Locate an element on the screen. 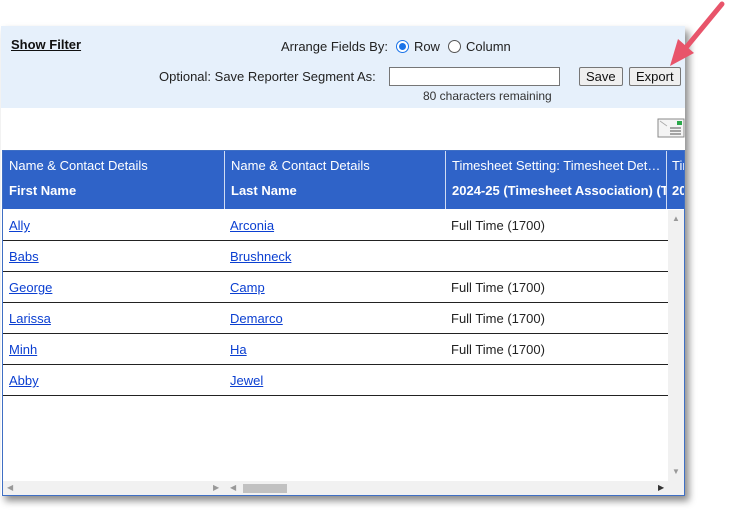  column-field-label: Last Name is located at coordinates (264, 190).